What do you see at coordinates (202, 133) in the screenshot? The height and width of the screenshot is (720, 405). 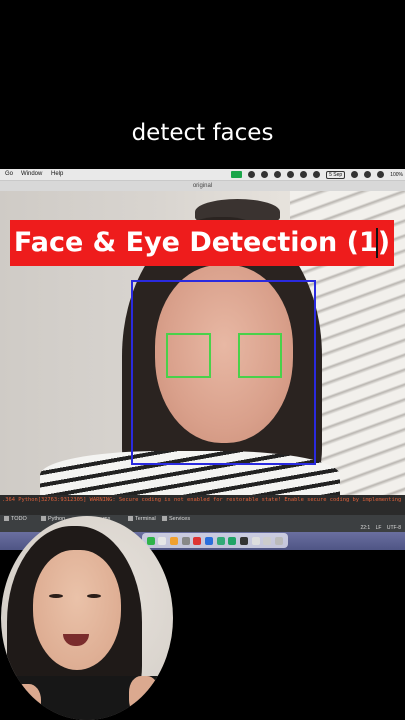 I see `video-caption: detect faces` at bounding box center [202, 133].